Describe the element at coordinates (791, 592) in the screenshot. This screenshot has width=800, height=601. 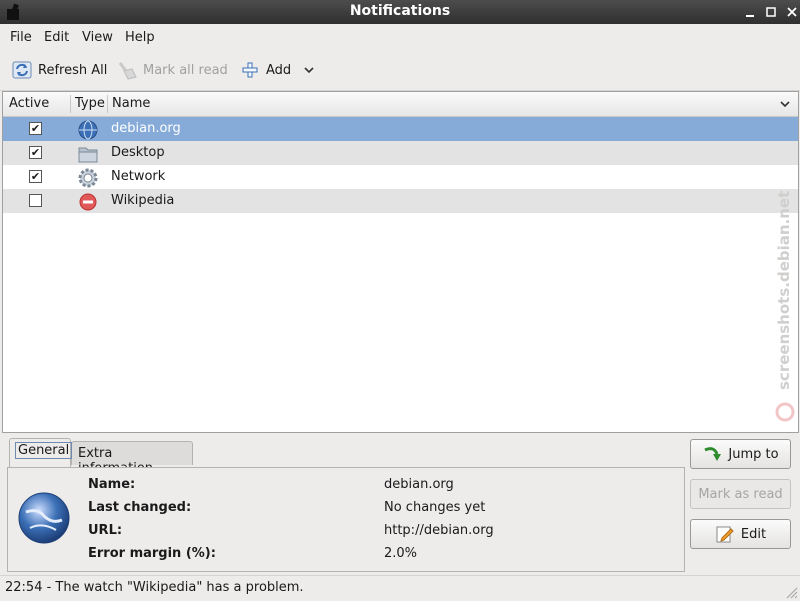
I see `resize-grip-icon` at that location.